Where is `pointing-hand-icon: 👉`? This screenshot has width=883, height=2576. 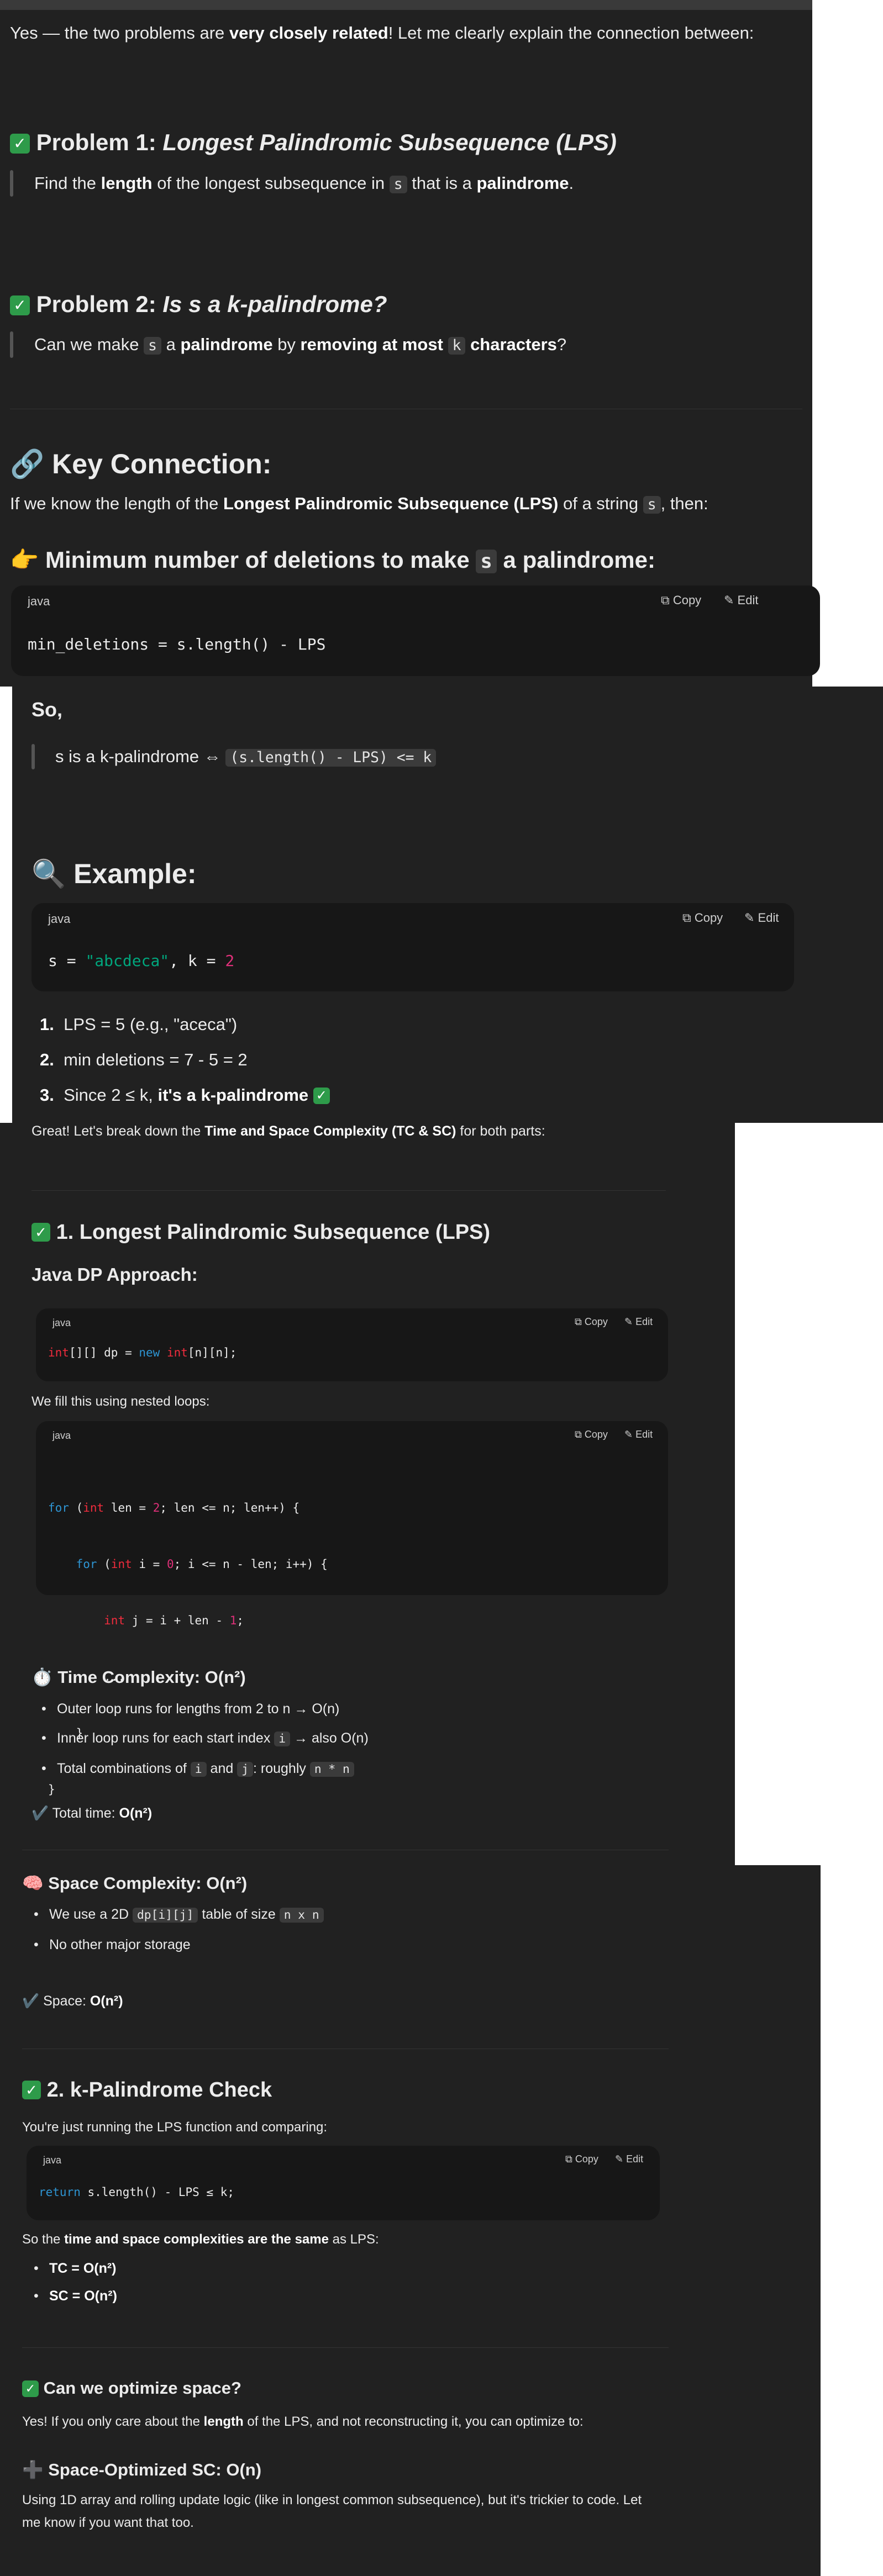 pointing-hand-icon: 👉 is located at coordinates (24, 560).